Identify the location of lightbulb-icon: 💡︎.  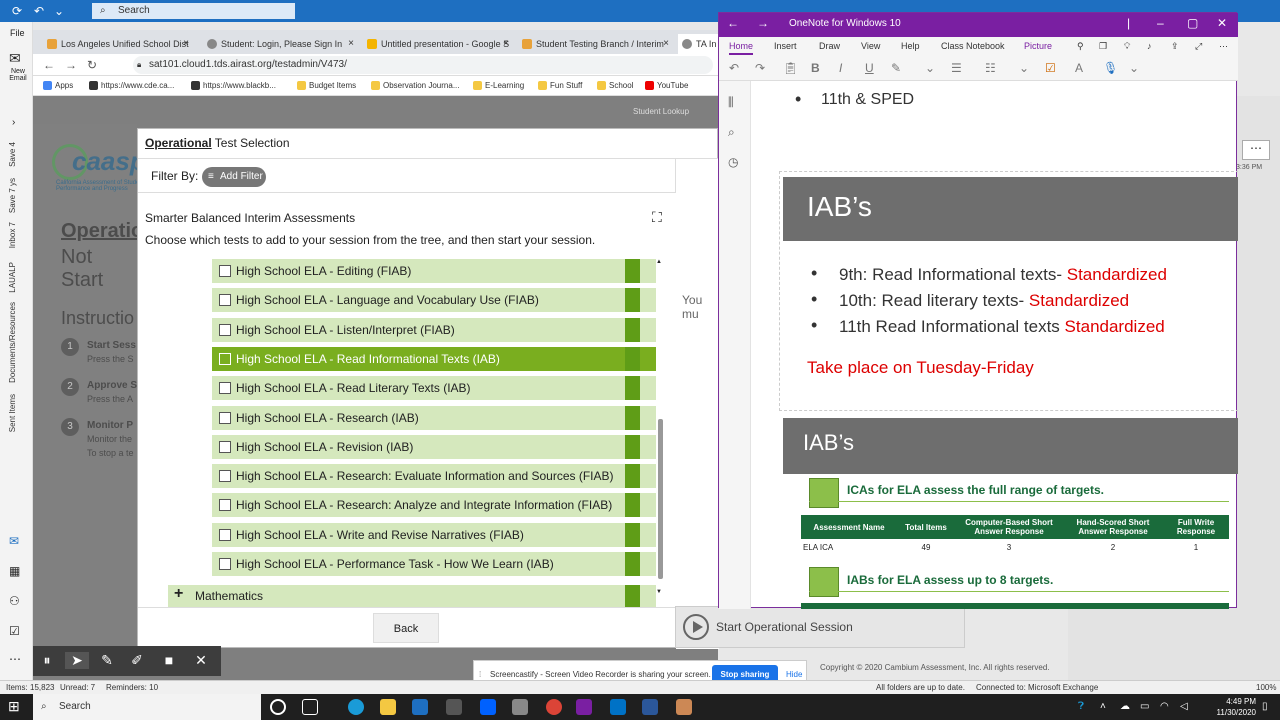
(1127, 46).